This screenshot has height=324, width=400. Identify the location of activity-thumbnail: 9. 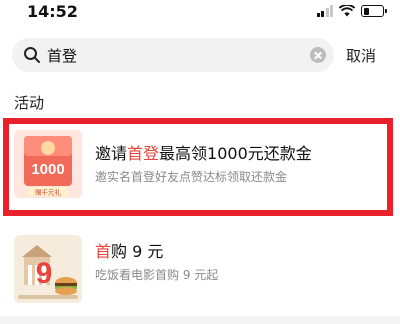
(48, 269).